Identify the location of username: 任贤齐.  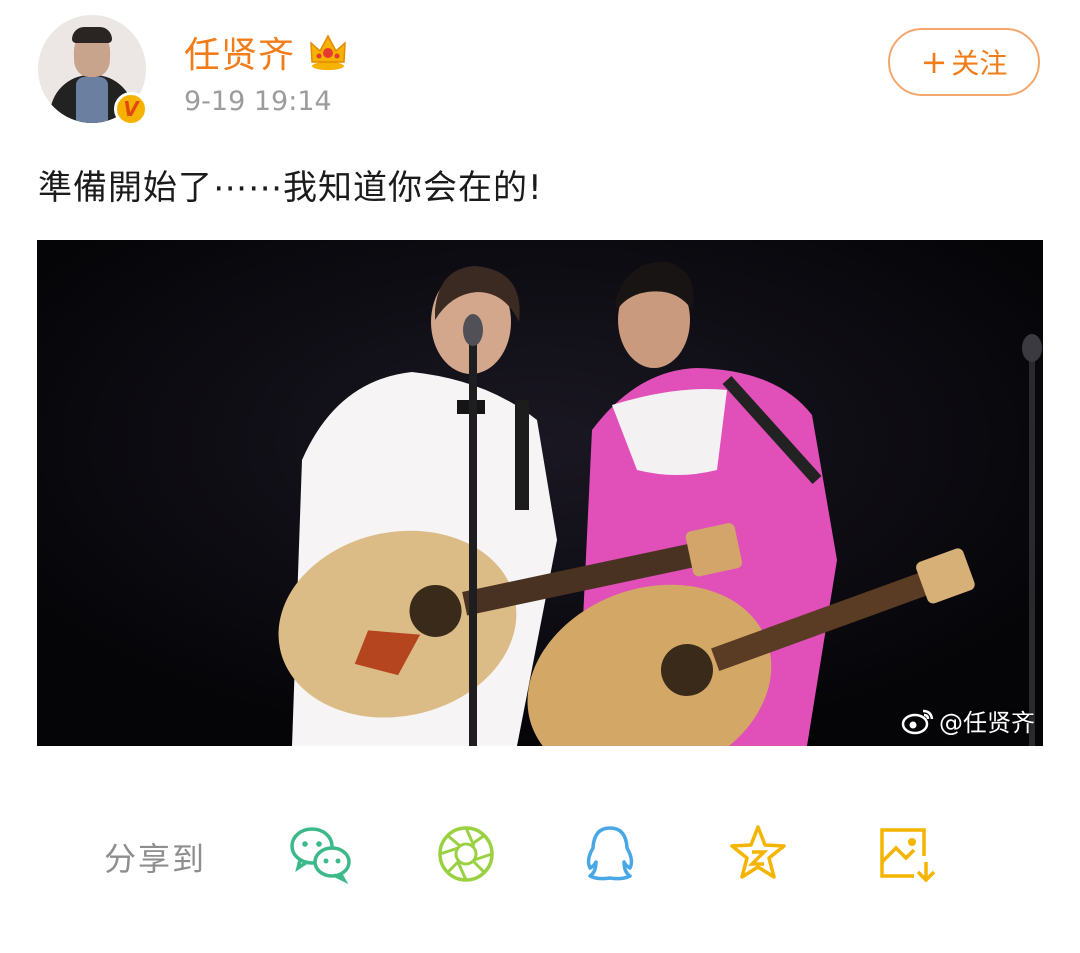
(239, 52).